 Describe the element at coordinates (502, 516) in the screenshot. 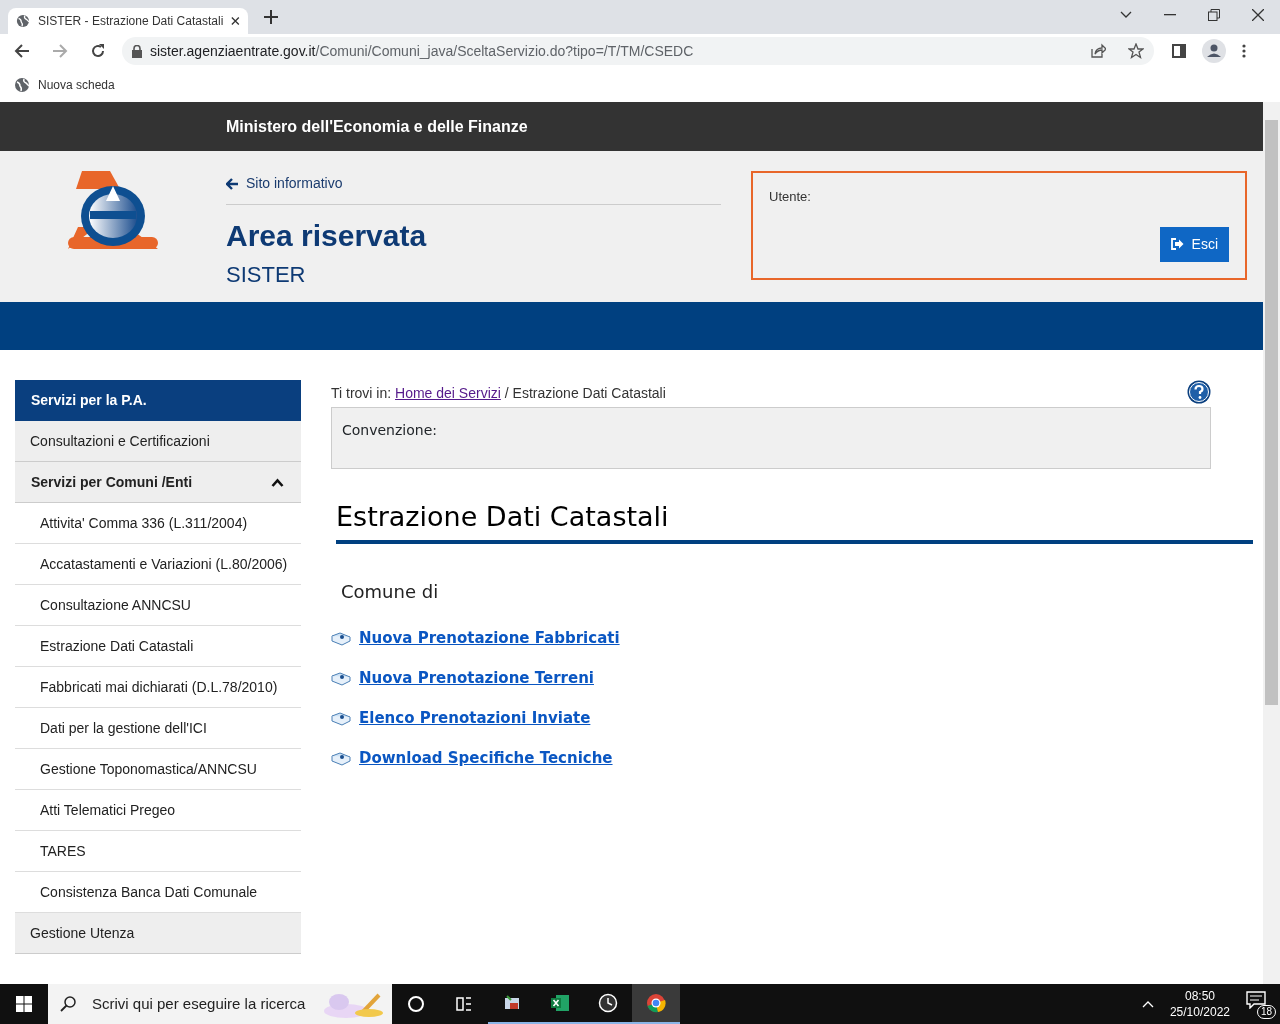

I see `page-title: Estrazione Dati Catastali` at that location.